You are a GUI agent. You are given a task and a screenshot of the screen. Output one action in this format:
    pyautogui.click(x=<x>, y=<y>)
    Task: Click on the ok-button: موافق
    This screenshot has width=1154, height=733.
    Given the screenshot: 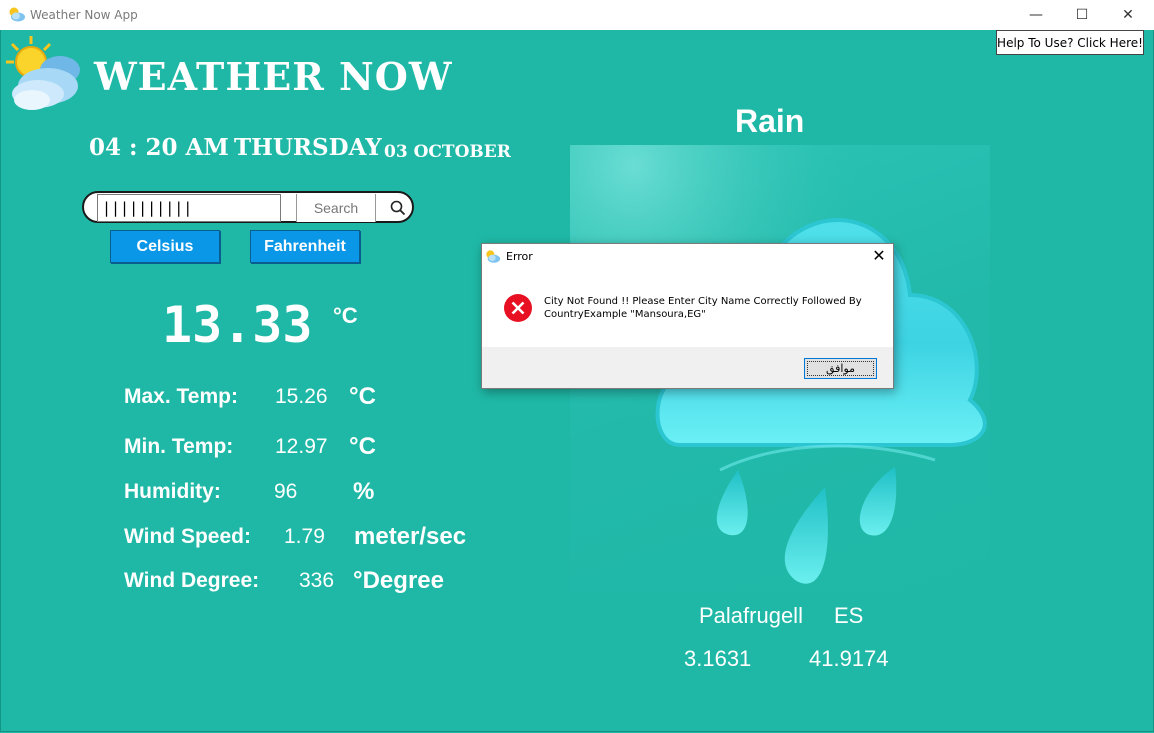 What is the action you would take?
    pyautogui.click(x=840, y=368)
    